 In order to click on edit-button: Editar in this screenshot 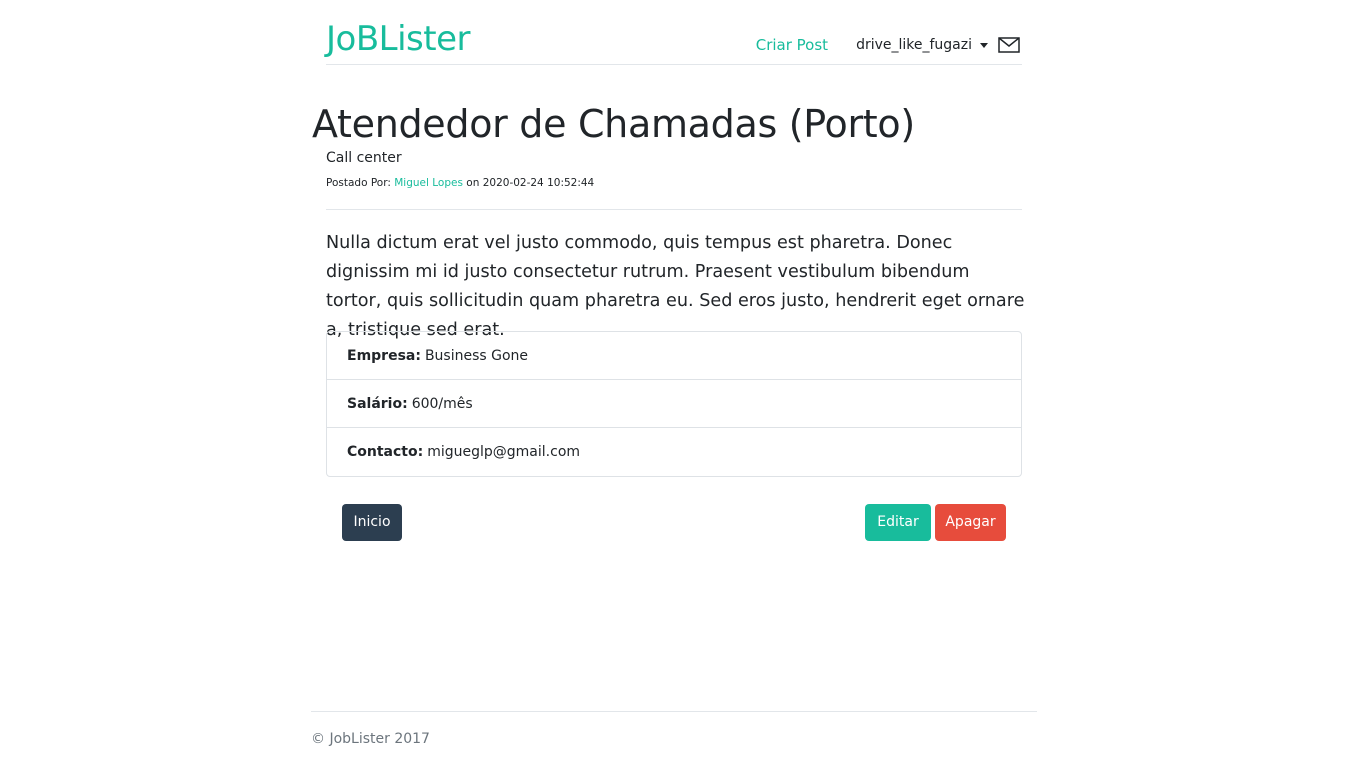, I will do `click(898, 522)`.